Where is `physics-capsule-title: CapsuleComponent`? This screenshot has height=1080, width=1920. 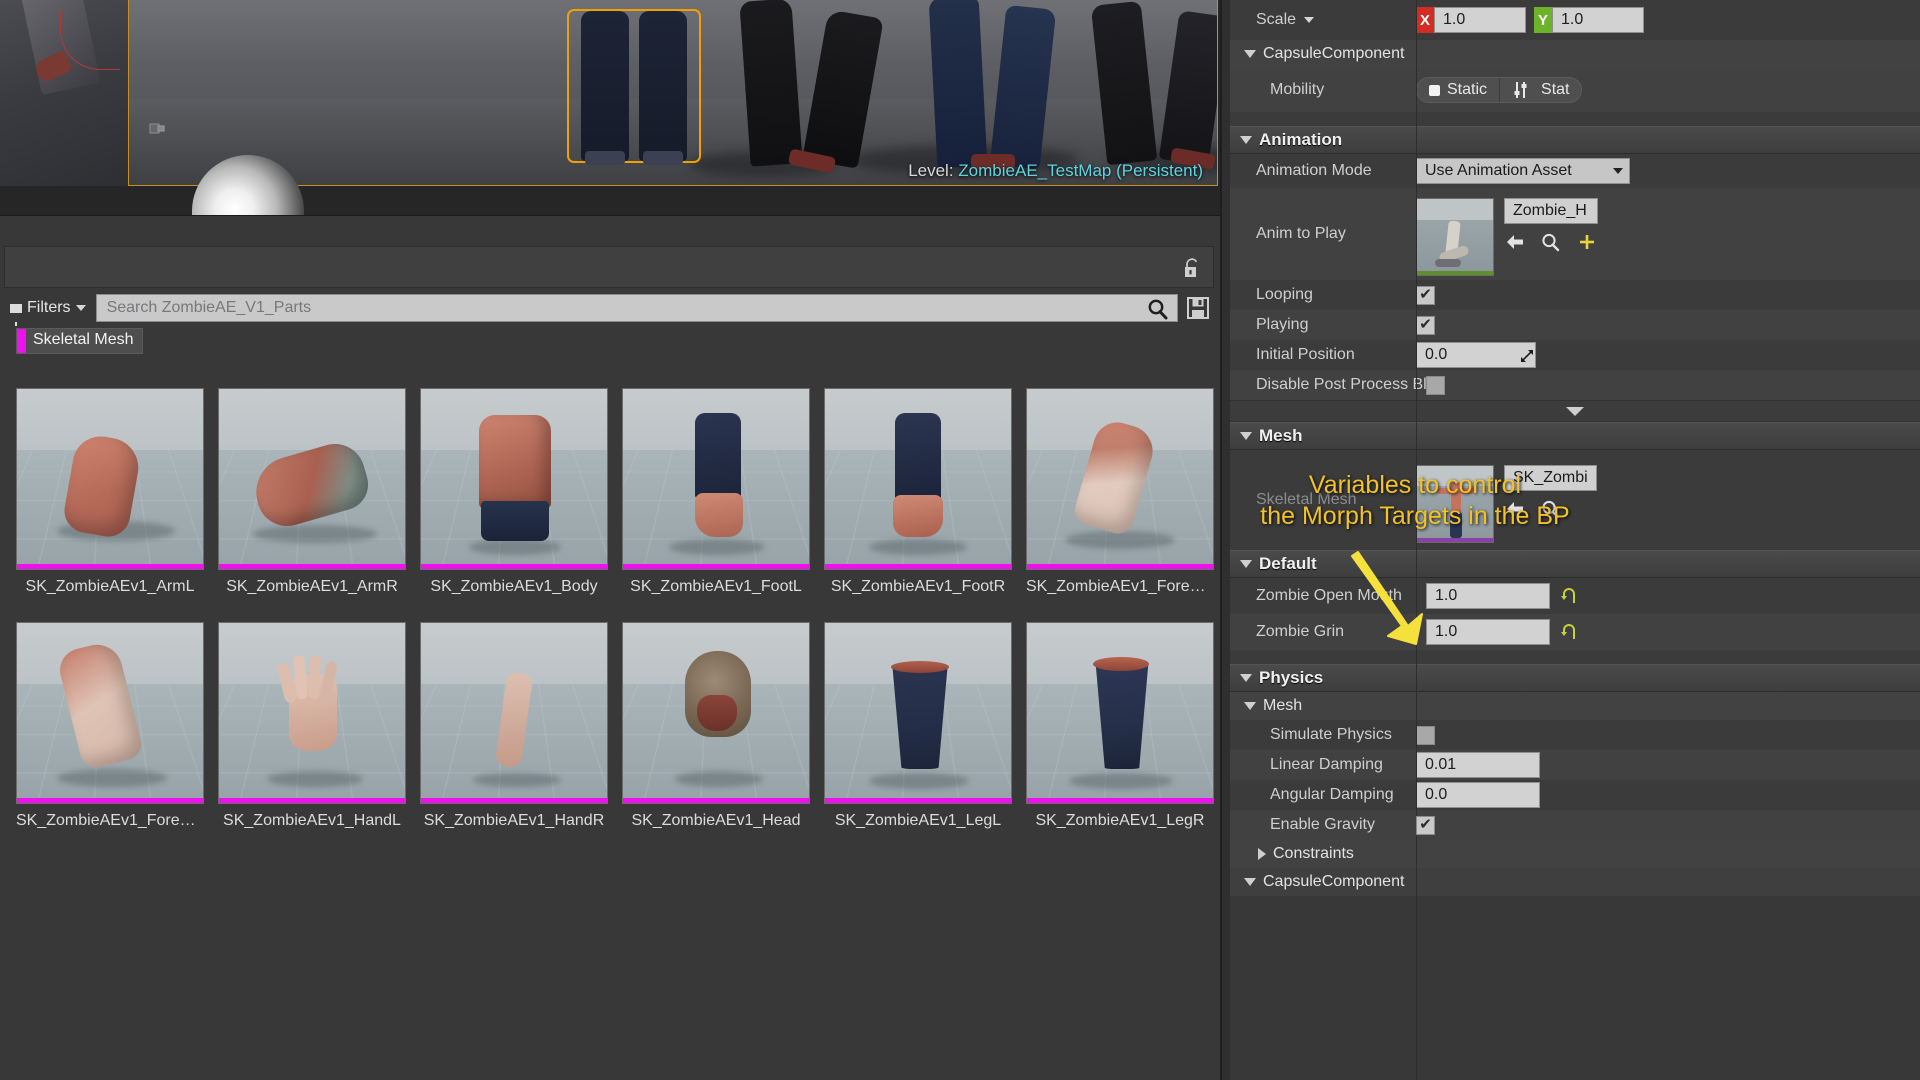 physics-capsule-title: CapsuleComponent is located at coordinates (1334, 881).